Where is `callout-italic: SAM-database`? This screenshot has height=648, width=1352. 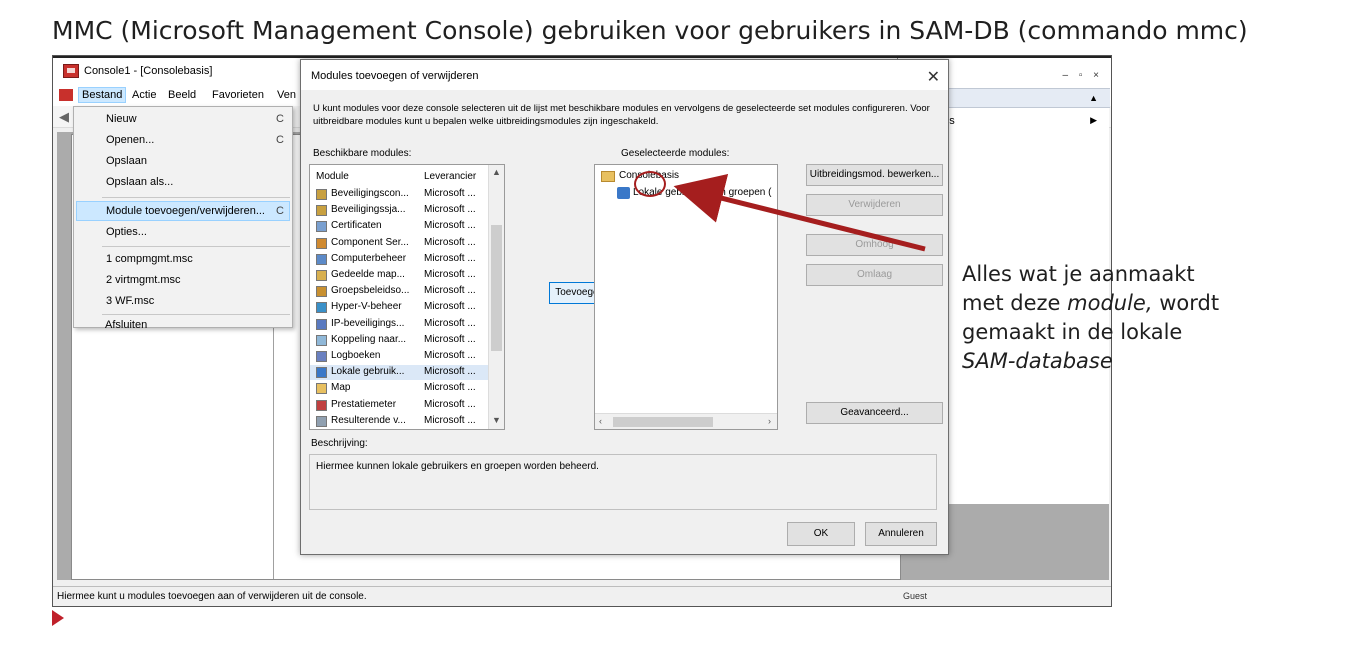 callout-italic: SAM-database is located at coordinates (1037, 361).